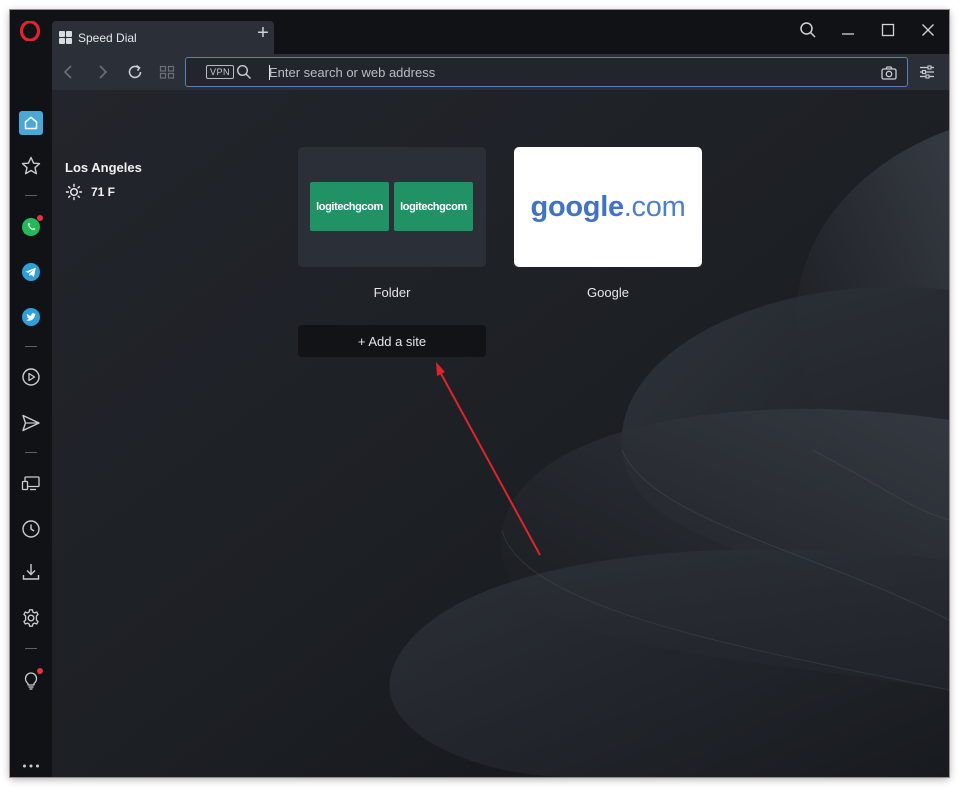 The height and width of the screenshot is (795, 967). Describe the element at coordinates (31, 227) in the screenshot. I see `sidebar-item-whatsapp` at that location.